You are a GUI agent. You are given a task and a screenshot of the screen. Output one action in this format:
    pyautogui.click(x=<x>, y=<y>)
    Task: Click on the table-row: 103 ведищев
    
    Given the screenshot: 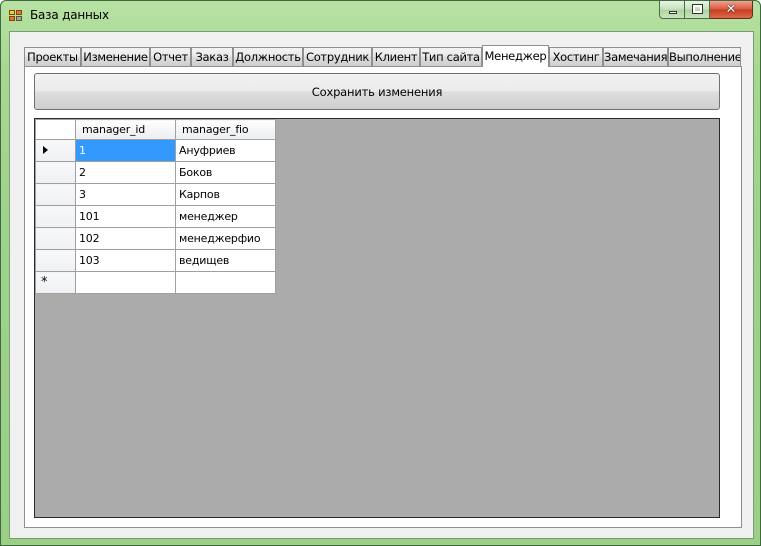 What is the action you would take?
    pyautogui.click(x=155, y=260)
    